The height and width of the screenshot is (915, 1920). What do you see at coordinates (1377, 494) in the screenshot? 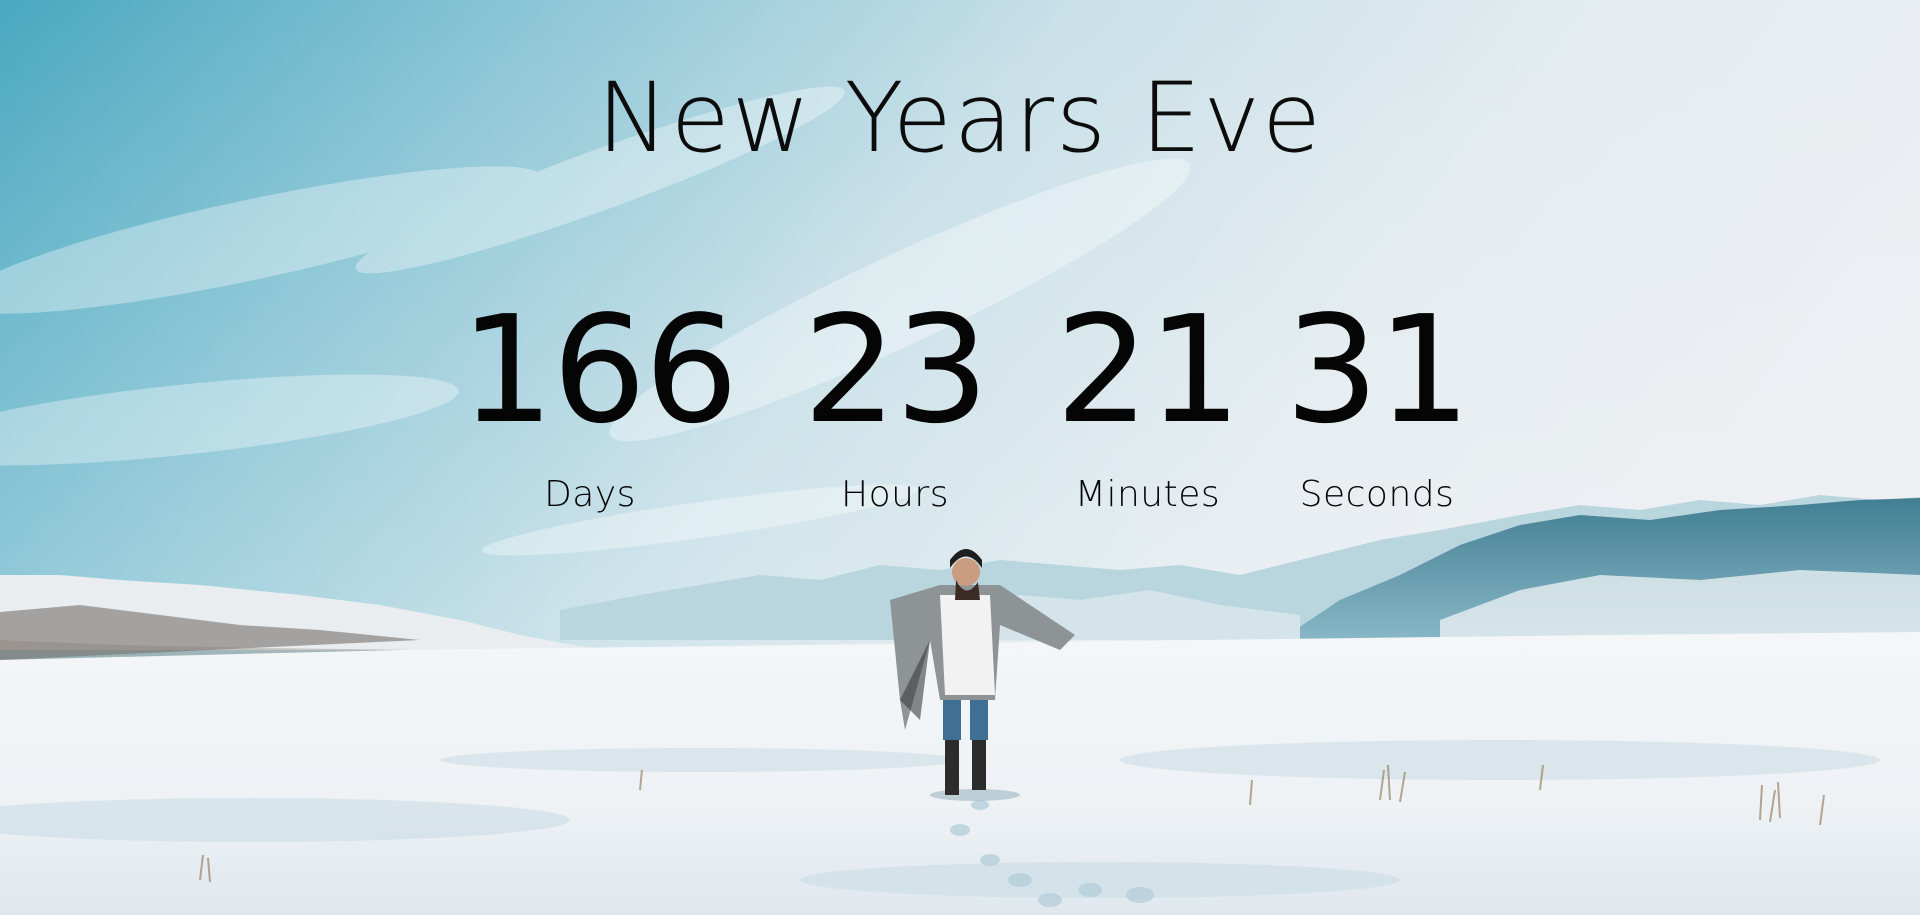
I see `seconds-label: Seconds` at bounding box center [1377, 494].